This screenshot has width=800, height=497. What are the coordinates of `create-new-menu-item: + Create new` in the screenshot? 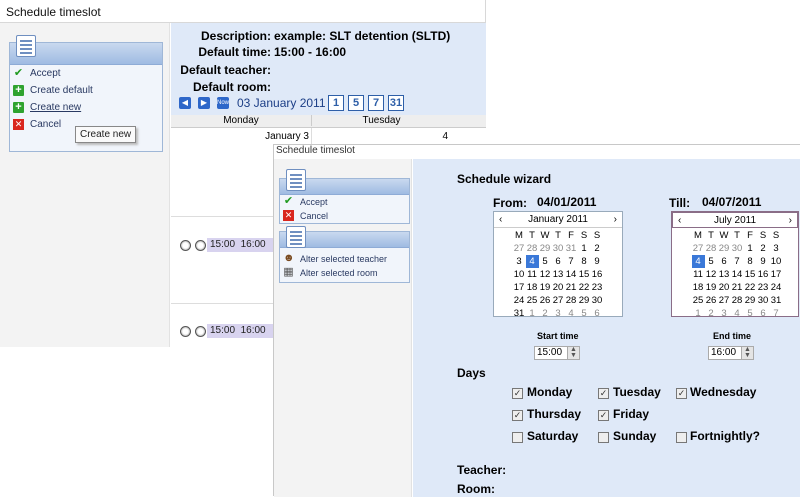 It's located at (85, 107).